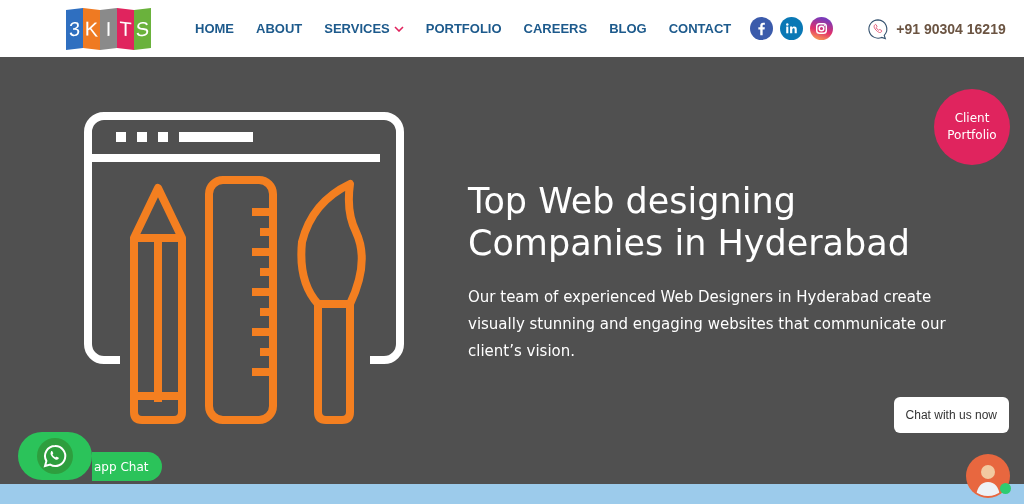 The image size is (1024, 504). Describe the element at coordinates (972, 127) in the screenshot. I see `client-portfolio-button: Client Portfolio` at that location.